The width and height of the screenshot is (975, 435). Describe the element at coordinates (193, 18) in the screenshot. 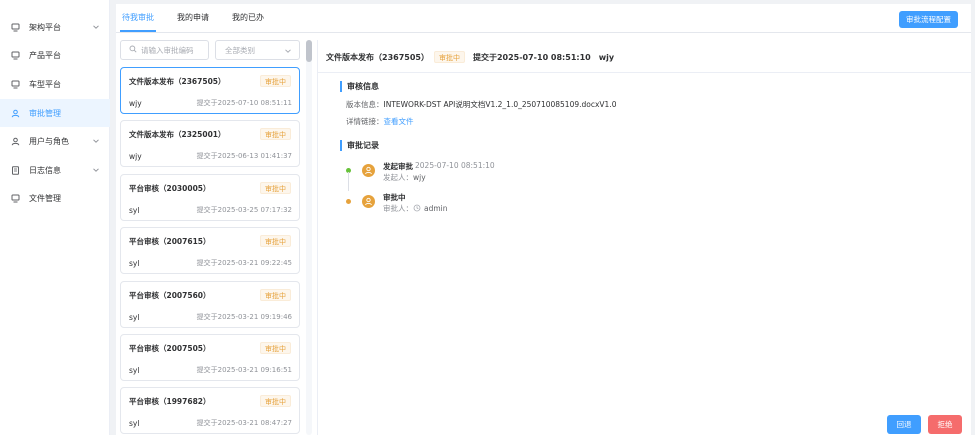

I see `tab-my-applications: 我的申请` at that location.